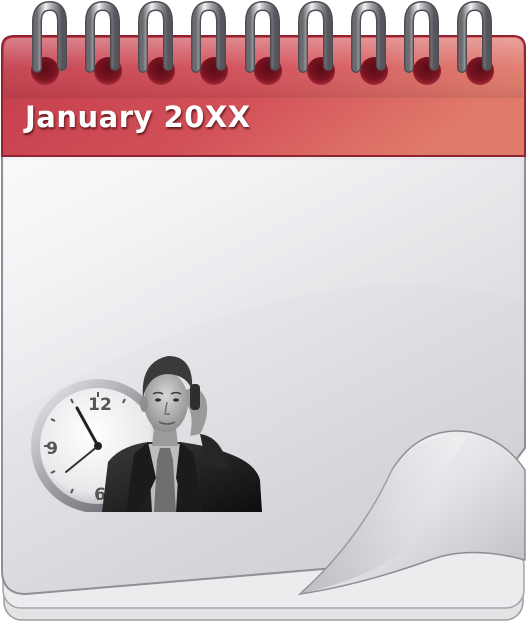  I want to click on clock-numeral-12: 12, so click(100, 405).